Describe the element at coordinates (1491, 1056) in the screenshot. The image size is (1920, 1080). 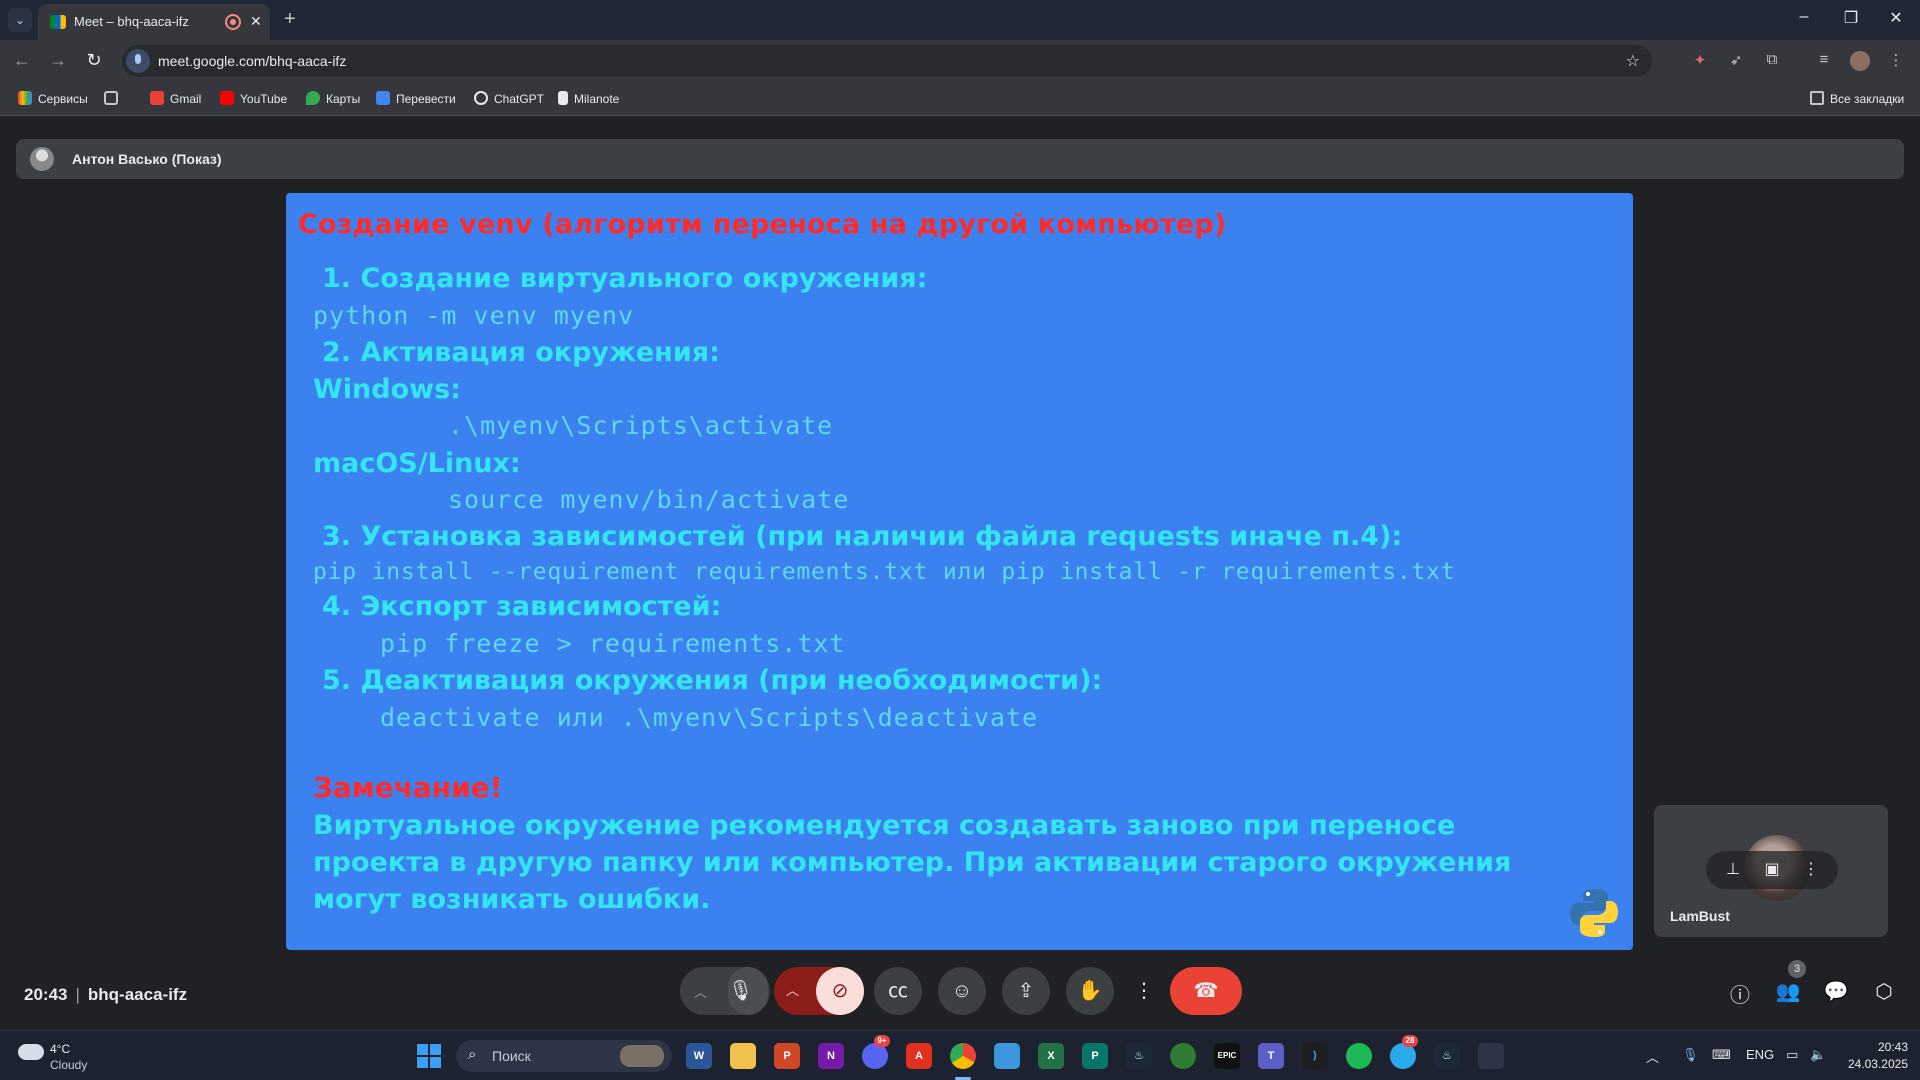
I see `misc-app-icon` at that location.